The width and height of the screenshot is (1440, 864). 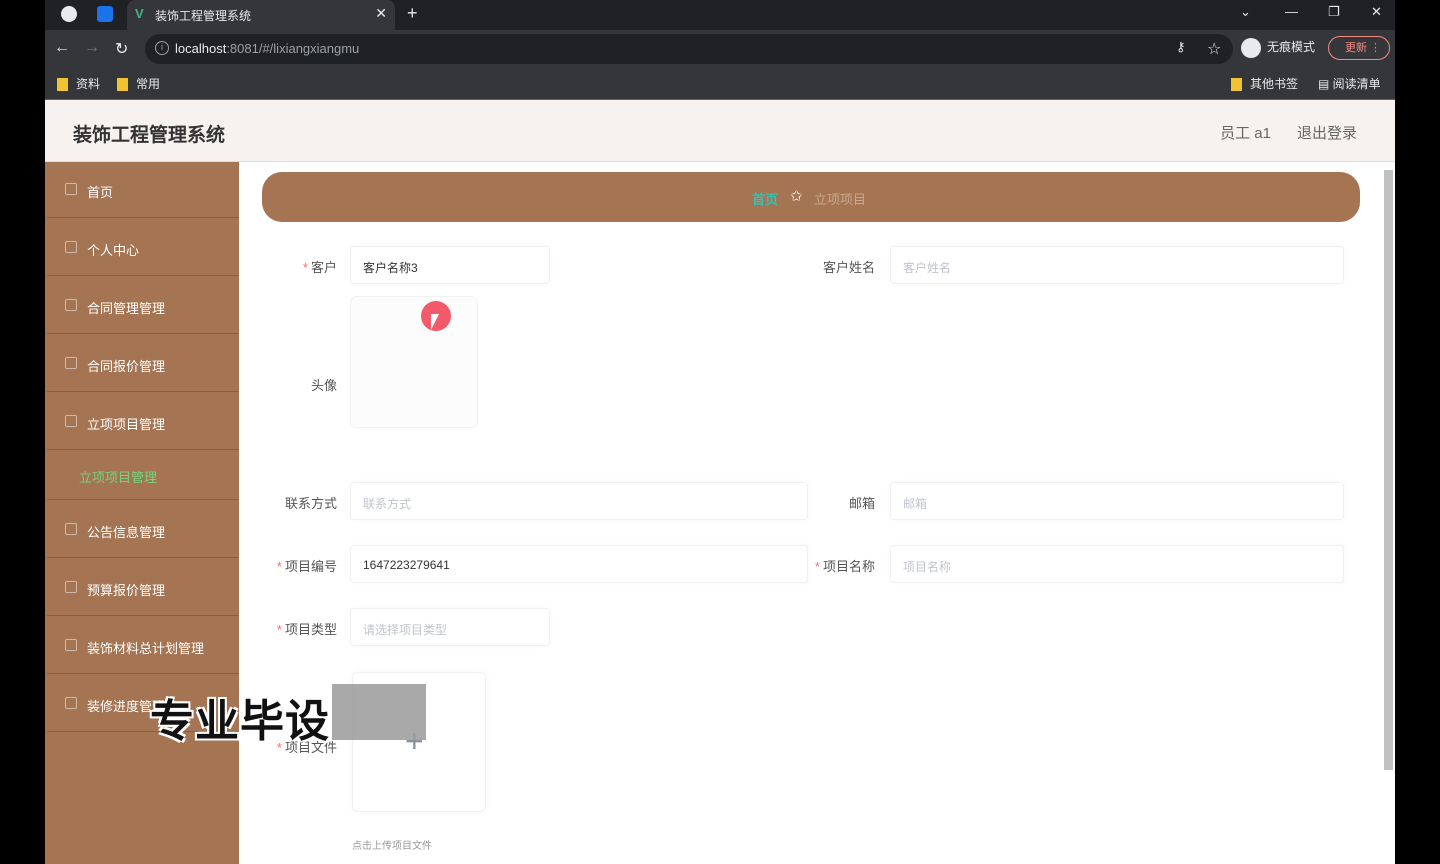 What do you see at coordinates (1376, 12) in the screenshot?
I see `window-close-icon: ✕` at bounding box center [1376, 12].